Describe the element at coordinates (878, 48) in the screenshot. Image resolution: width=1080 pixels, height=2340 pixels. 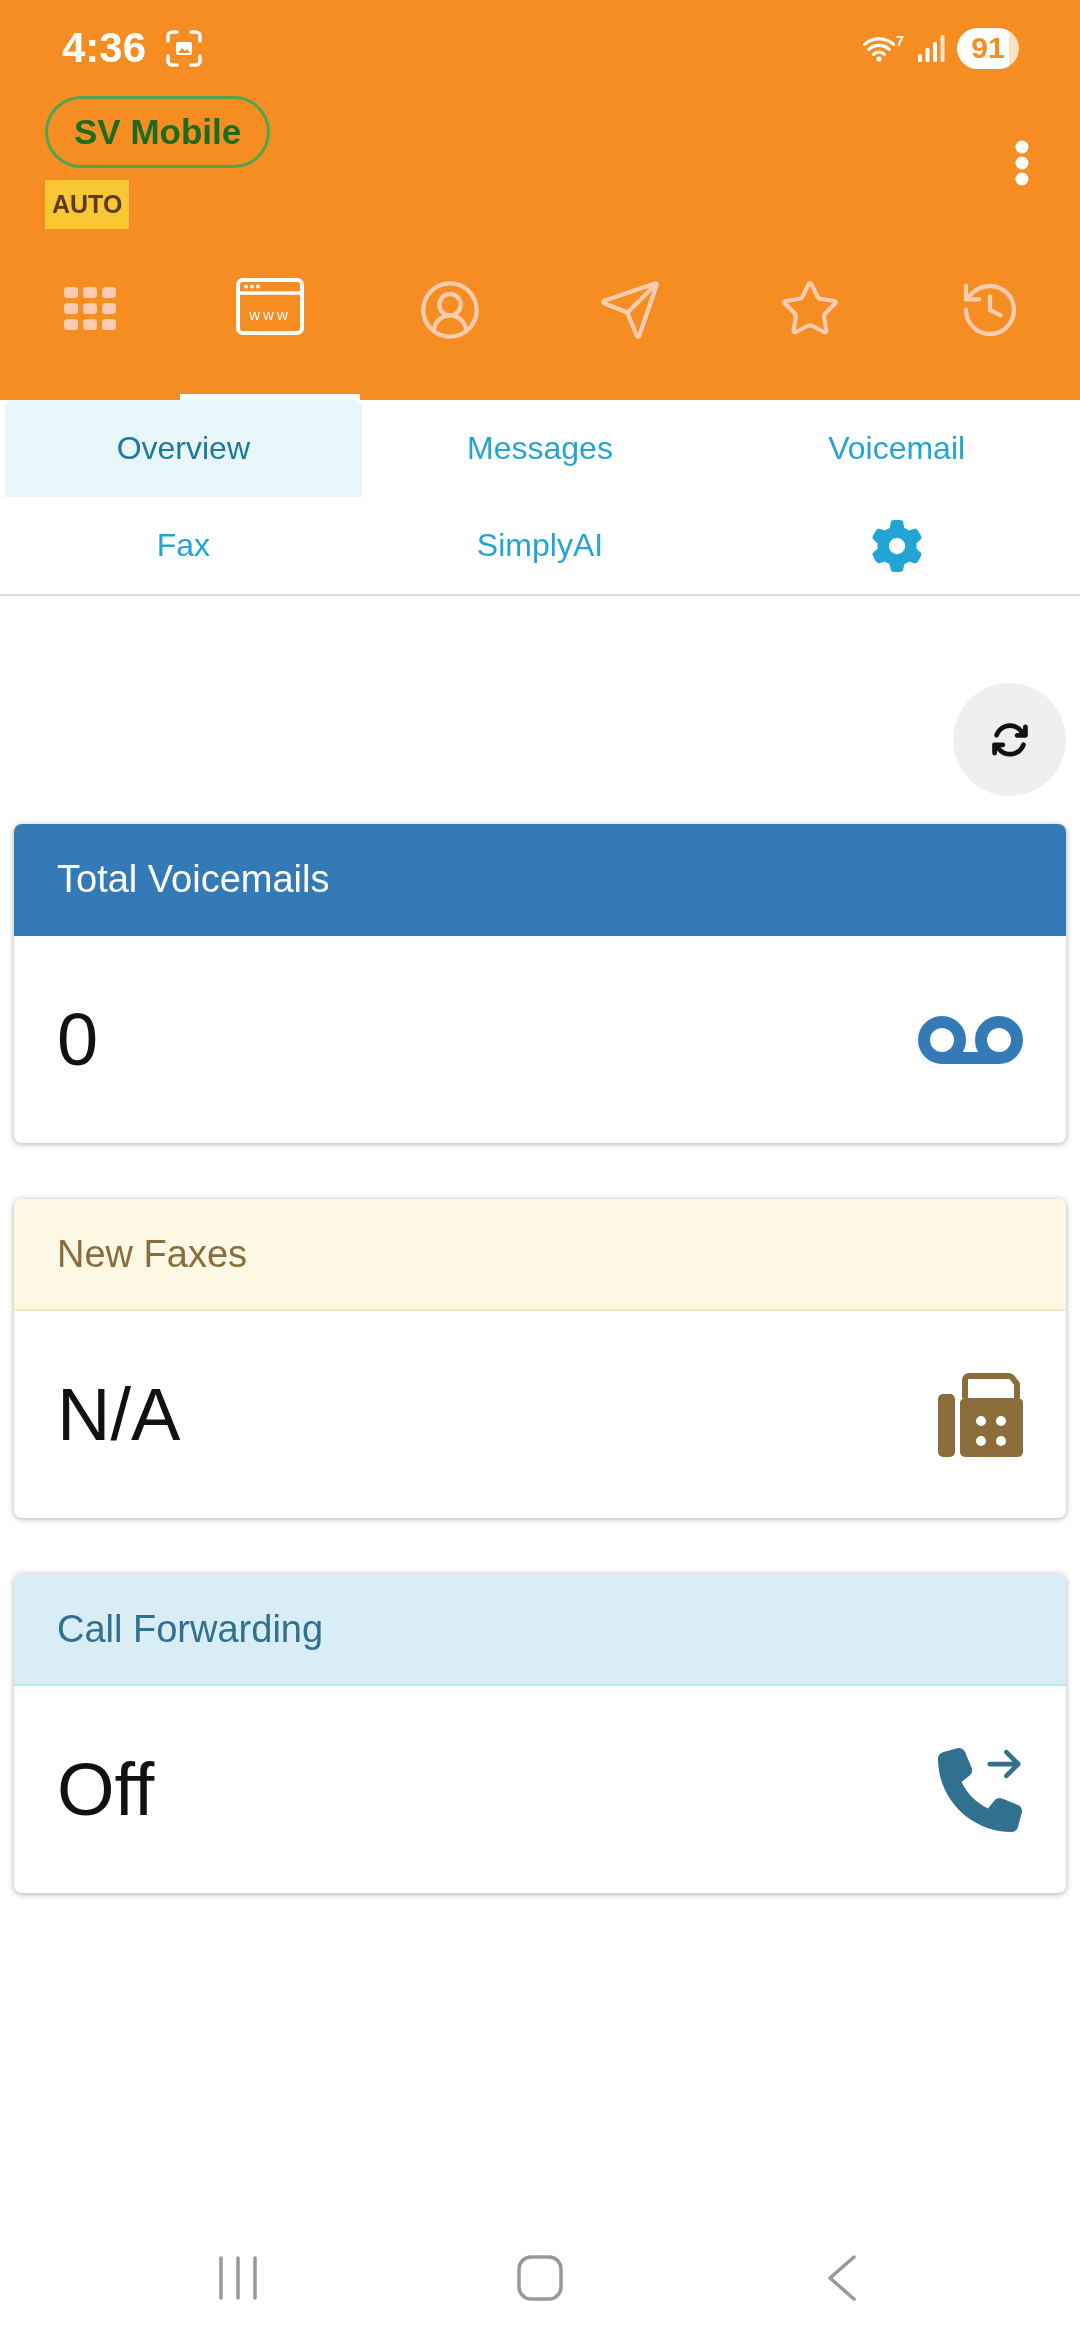
I see `wifi-icon` at that location.